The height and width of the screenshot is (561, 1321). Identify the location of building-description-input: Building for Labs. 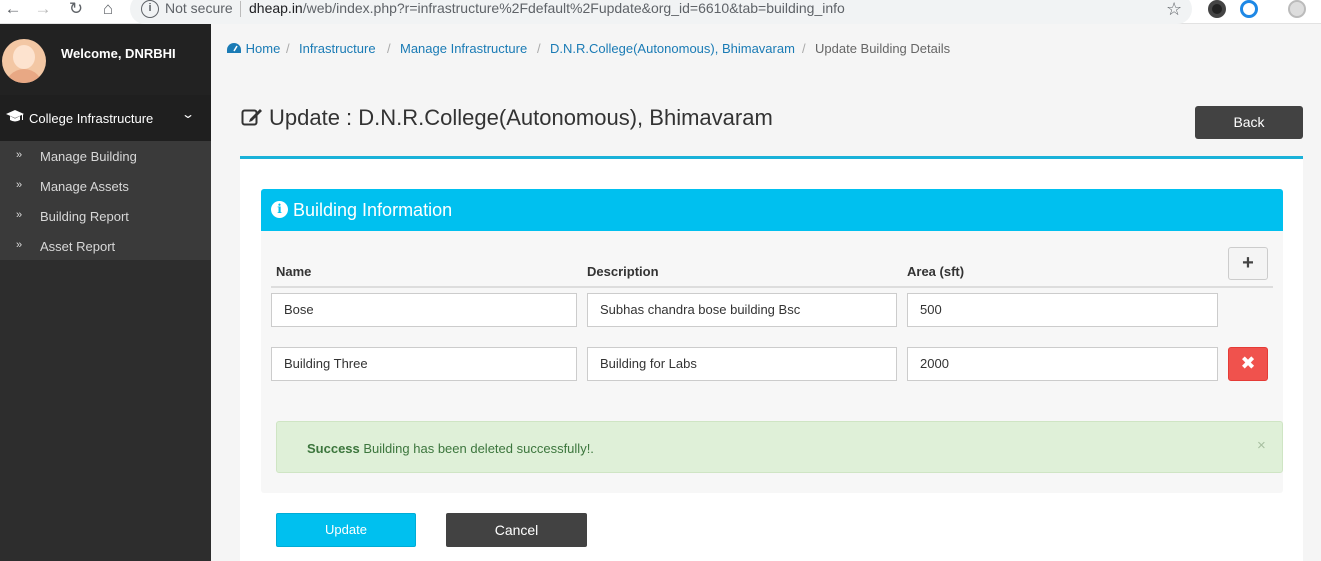
(742, 364).